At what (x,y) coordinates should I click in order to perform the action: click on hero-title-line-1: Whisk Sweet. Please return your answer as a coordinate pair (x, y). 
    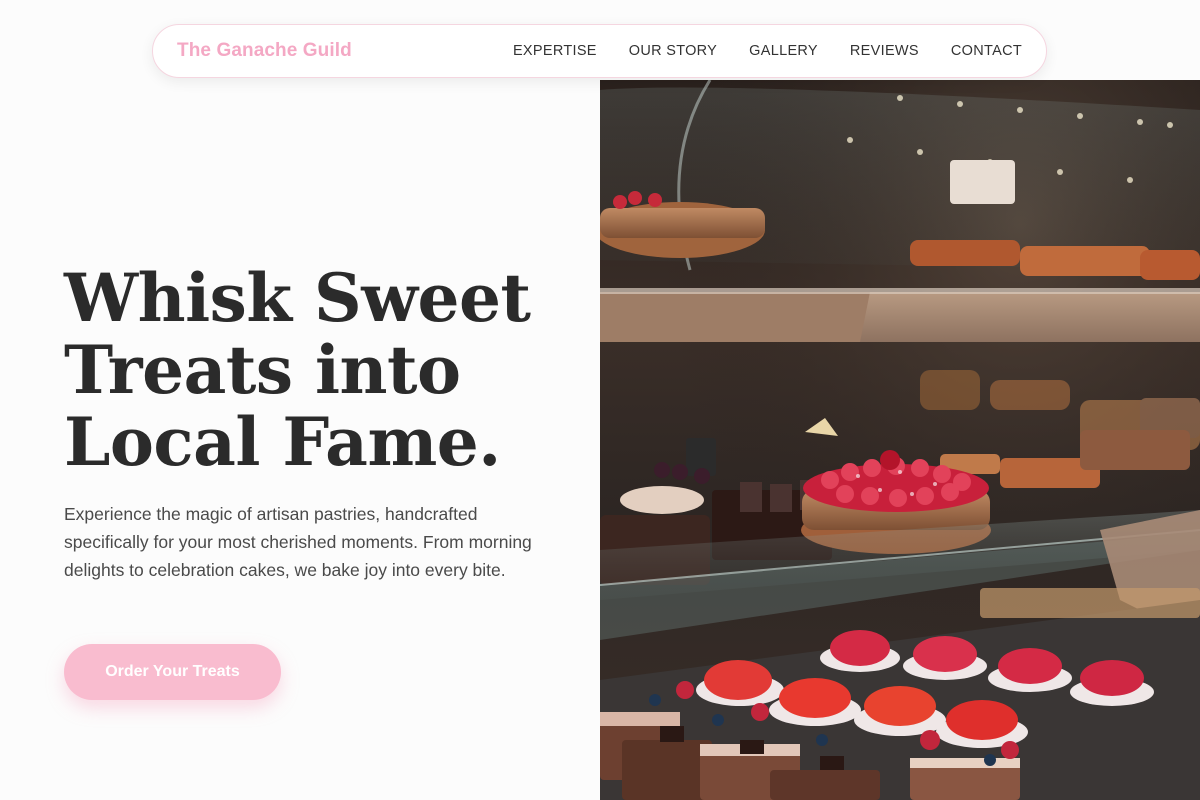
    Looking at the image, I should click on (297, 298).